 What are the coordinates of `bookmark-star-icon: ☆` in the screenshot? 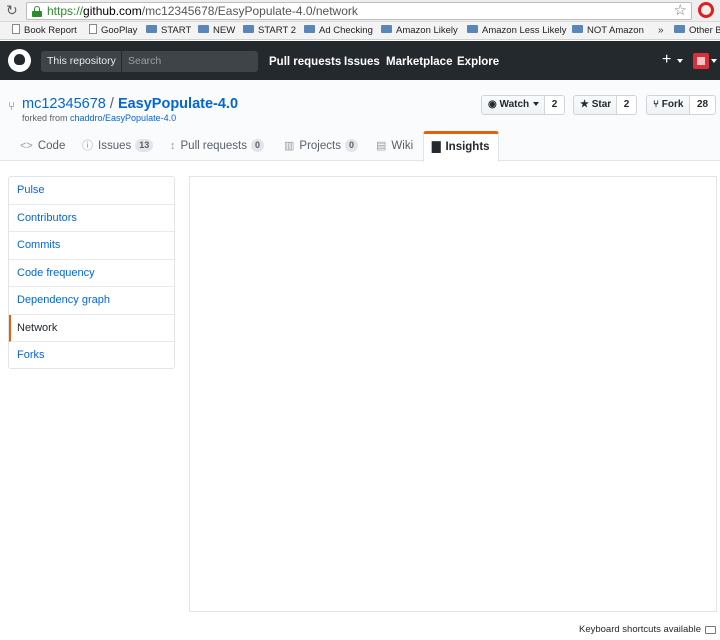 It's located at (680, 11).